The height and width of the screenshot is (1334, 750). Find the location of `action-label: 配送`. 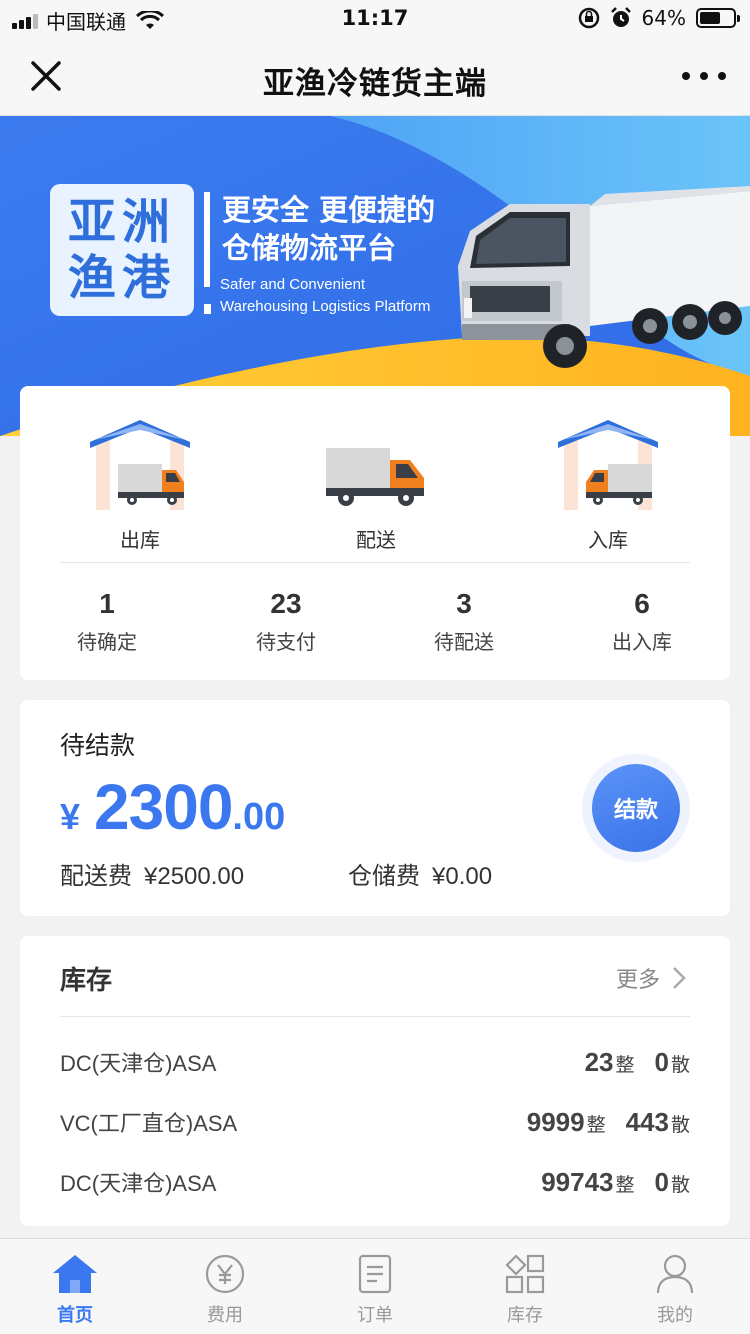

action-label: 配送 is located at coordinates (376, 540).